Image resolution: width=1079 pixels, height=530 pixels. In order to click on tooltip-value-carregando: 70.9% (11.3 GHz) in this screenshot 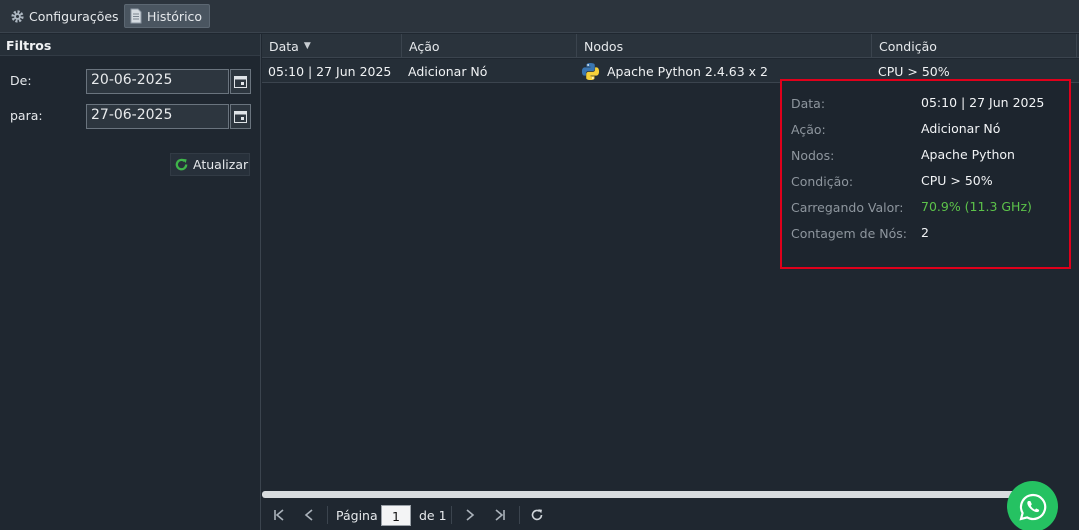, I will do `click(976, 206)`.